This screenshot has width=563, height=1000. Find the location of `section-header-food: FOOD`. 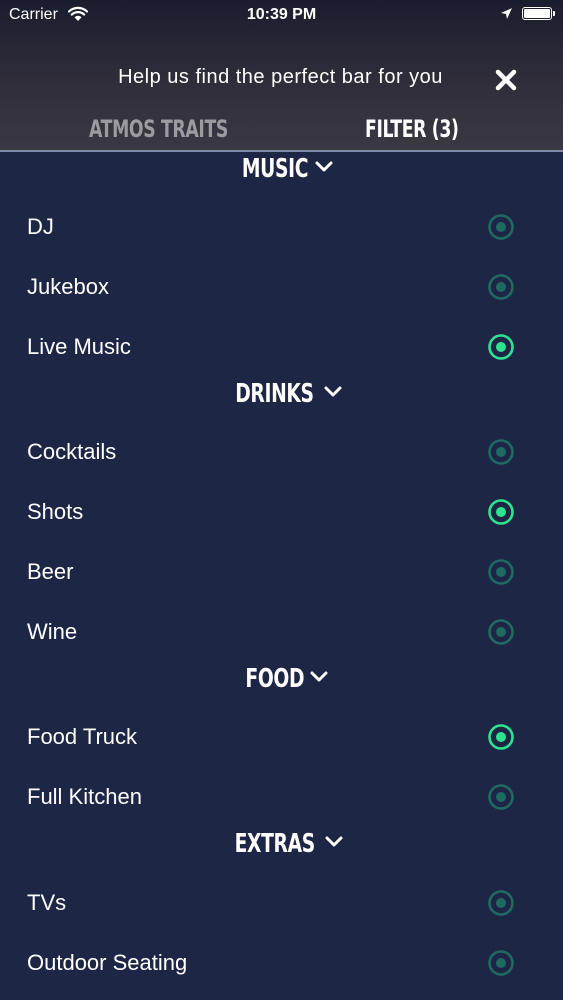

section-header-food: FOOD is located at coordinates (281, 684).